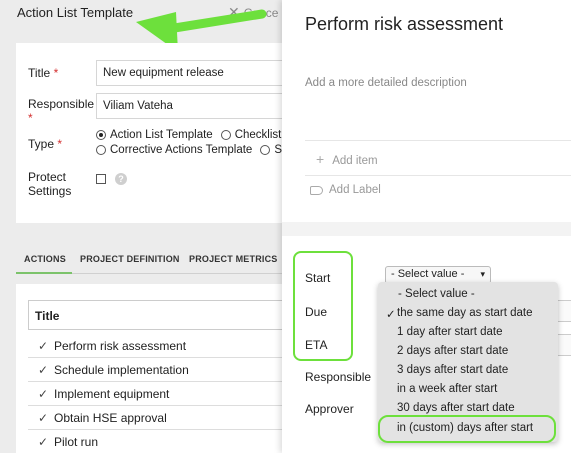 The height and width of the screenshot is (453, 571). What do you see at coordinates (468, 314) in the screenshot?
I see `dropdown-option-selected: ✓ the same day as start date` at bounding box center [468, 314].